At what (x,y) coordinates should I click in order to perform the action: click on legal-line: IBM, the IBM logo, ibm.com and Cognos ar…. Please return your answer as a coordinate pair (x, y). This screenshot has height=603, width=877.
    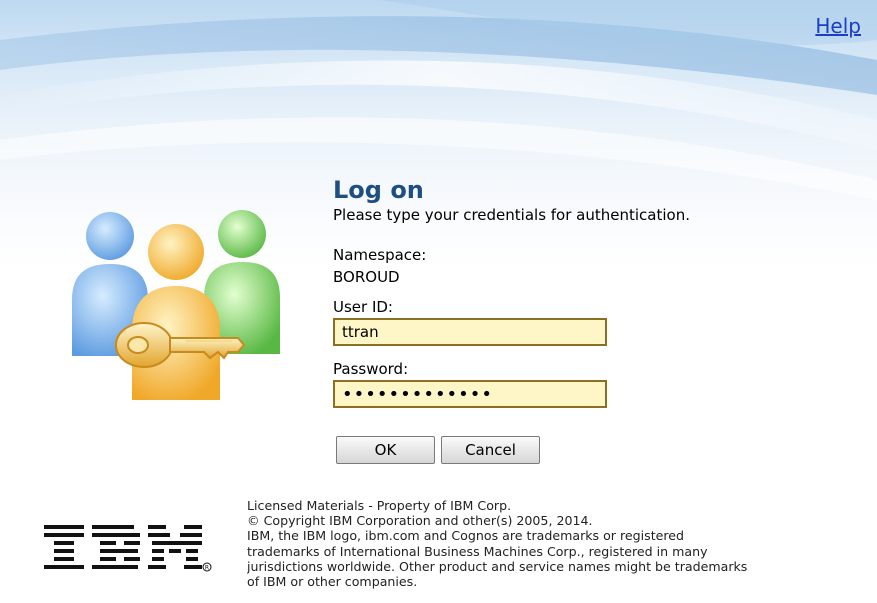
    Looking at the image, I should click on (466, 536).